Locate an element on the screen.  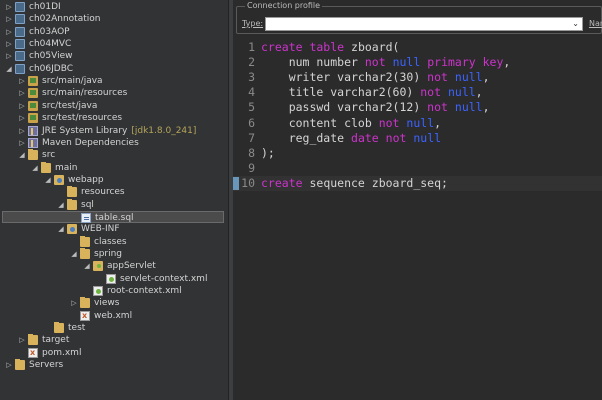
tree-item-servers: ▷ Servers is located at coordinates (114, 365).